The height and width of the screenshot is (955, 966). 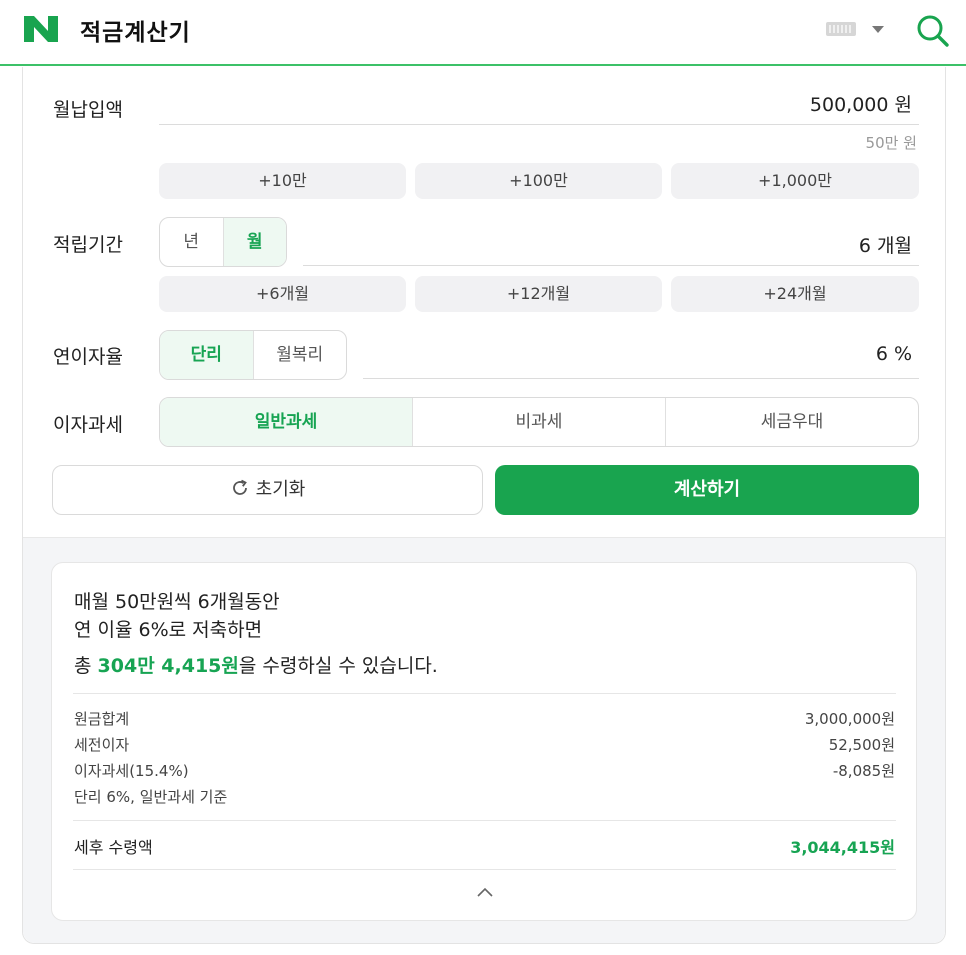 What do you see at coordinates (280, 489) in the screenshot?
I see `reset-button-label: 초기화` at bounding box center [280, 489].